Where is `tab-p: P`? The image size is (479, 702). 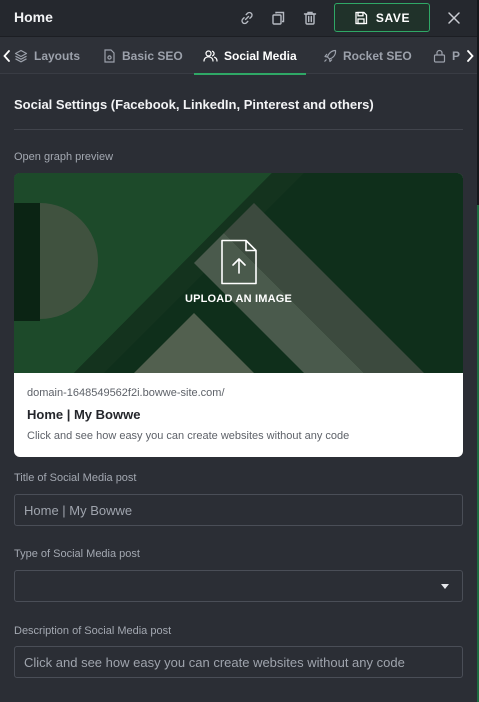 tab-p: P is located at coordinates (446, 55).